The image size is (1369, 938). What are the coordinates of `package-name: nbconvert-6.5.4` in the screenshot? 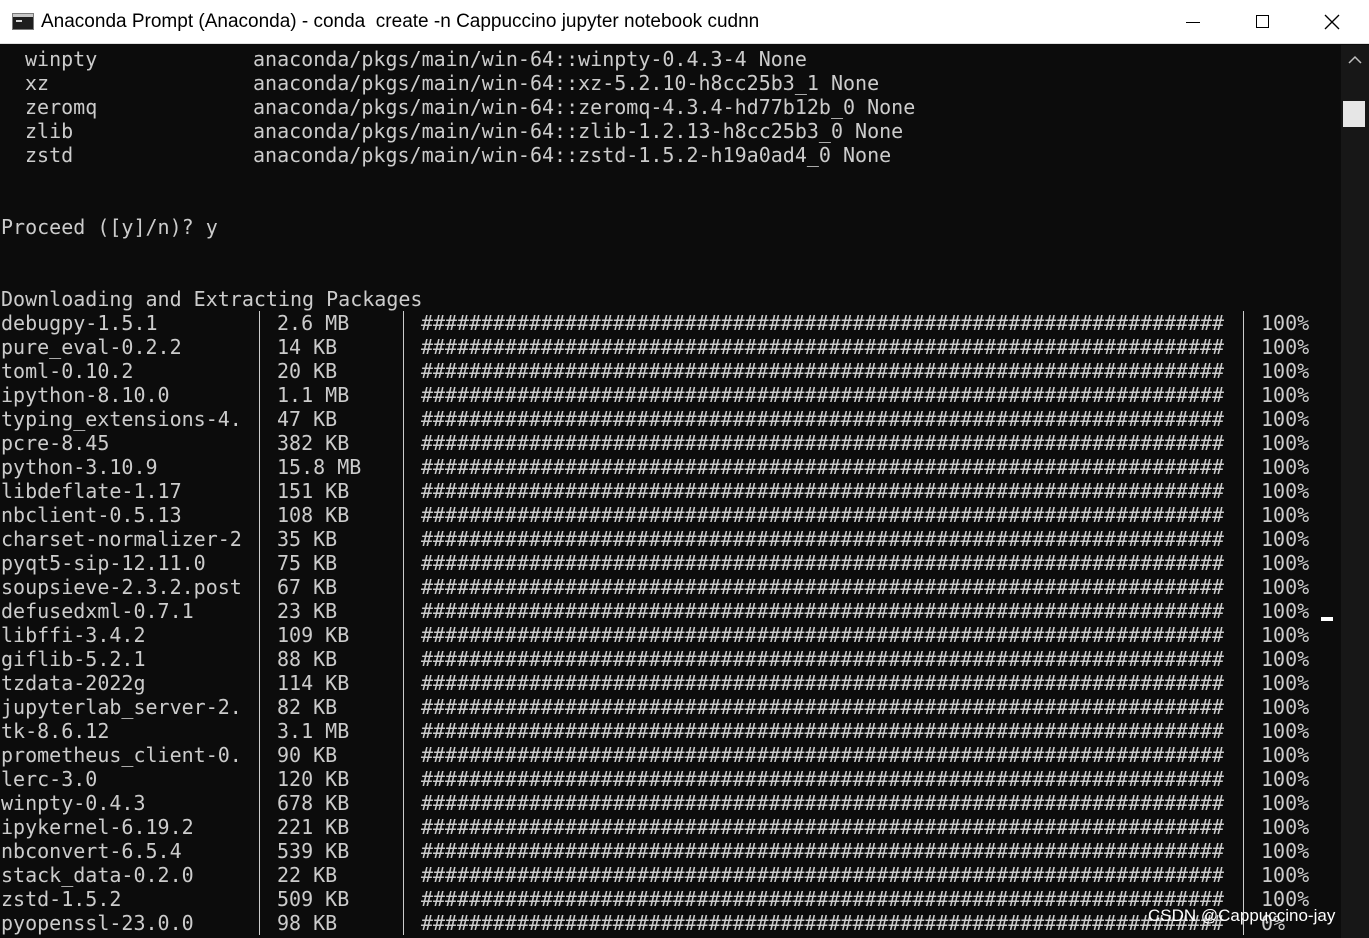 It's located at (91, 851).